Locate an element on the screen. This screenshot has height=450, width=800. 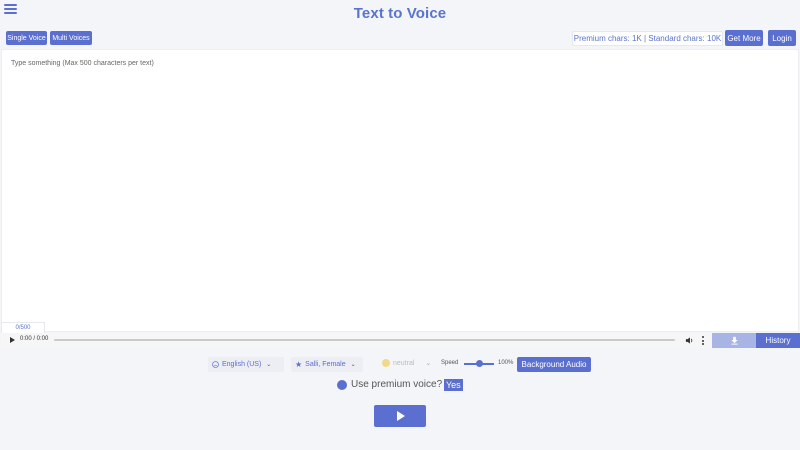
player-row: 0:00 / 0:00 History is located at coordinates (400, 340).